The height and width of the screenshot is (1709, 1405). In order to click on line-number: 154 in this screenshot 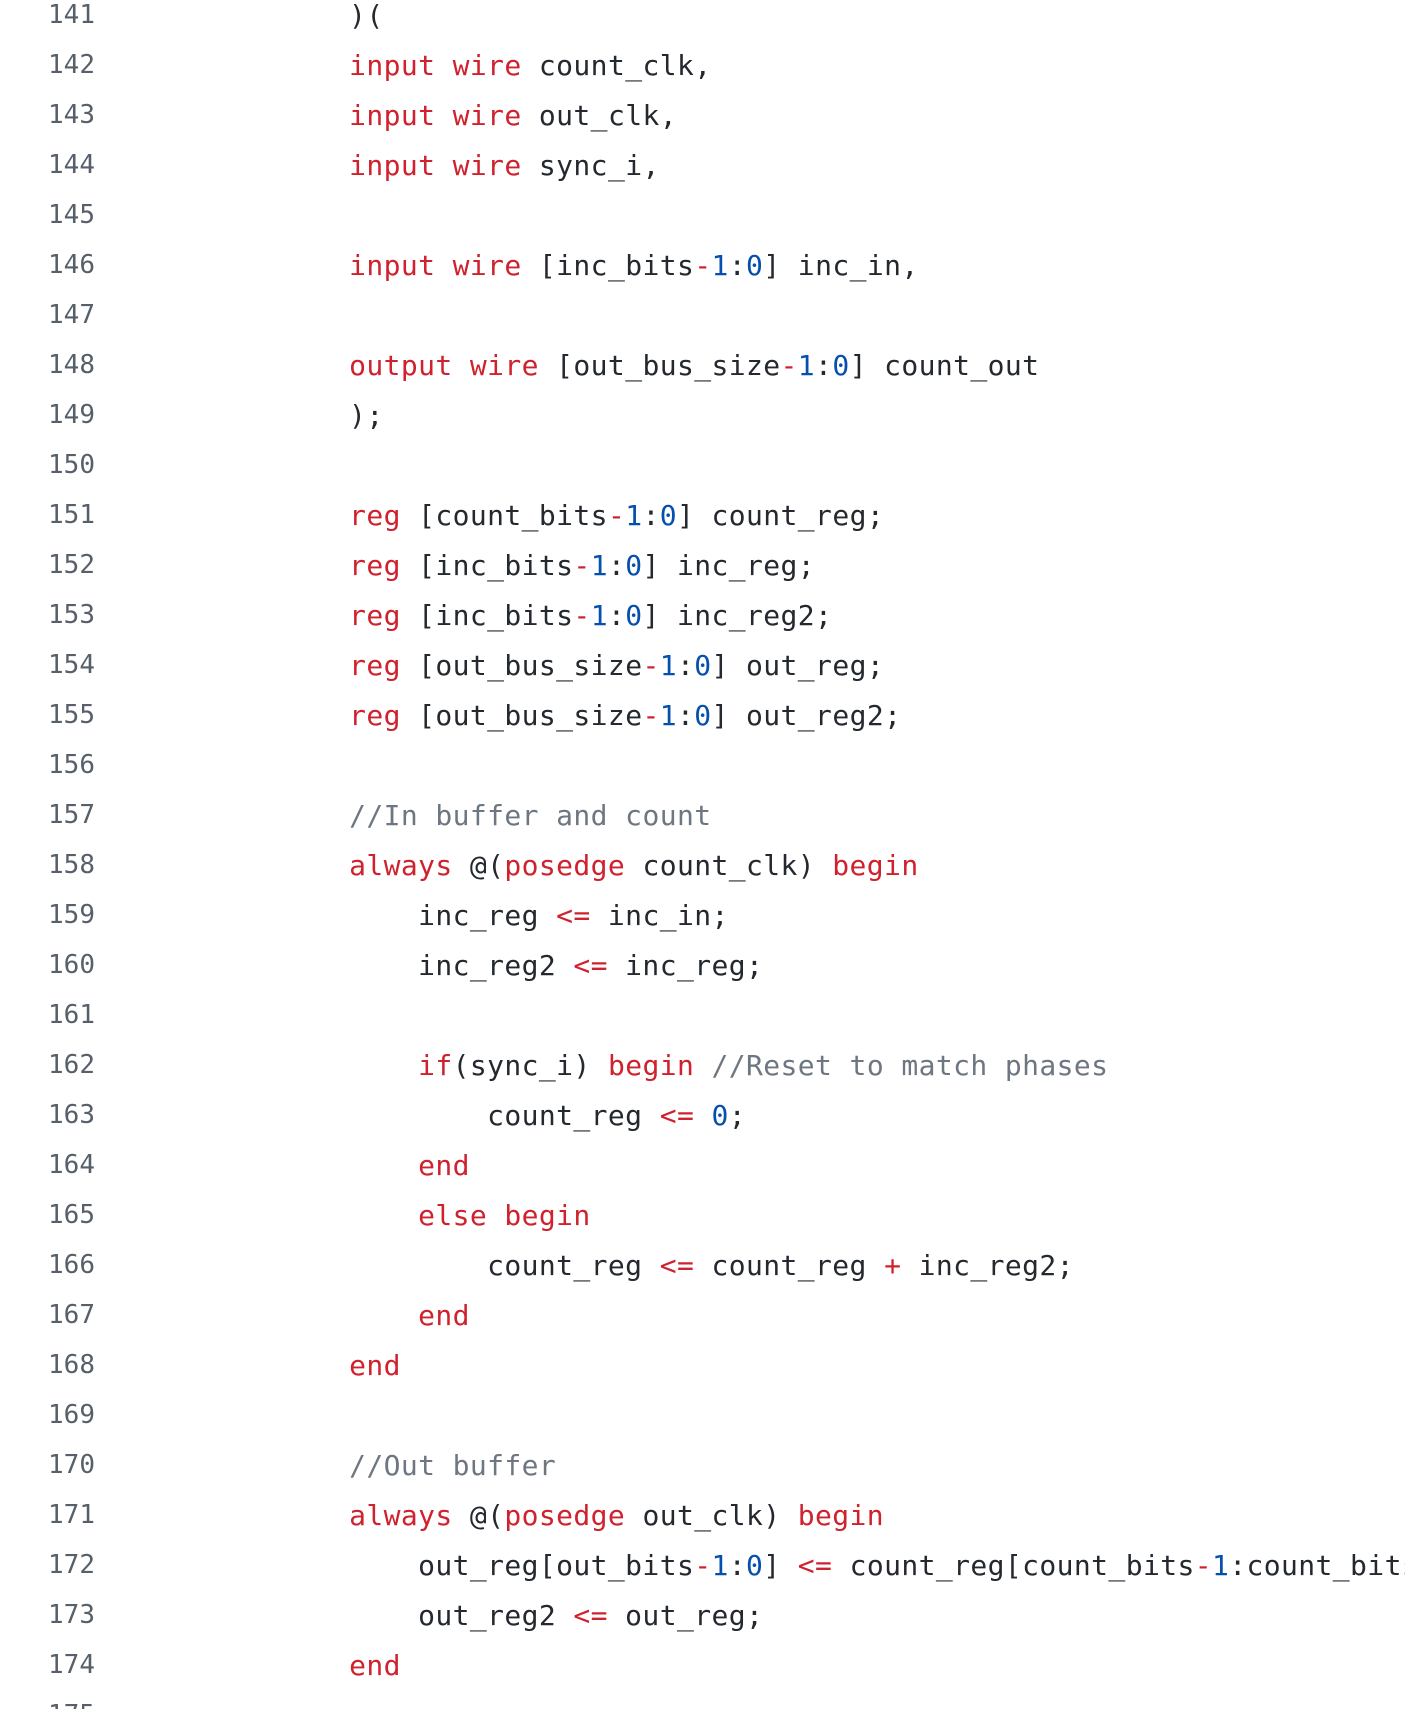, I will do `click(47, 665)`.